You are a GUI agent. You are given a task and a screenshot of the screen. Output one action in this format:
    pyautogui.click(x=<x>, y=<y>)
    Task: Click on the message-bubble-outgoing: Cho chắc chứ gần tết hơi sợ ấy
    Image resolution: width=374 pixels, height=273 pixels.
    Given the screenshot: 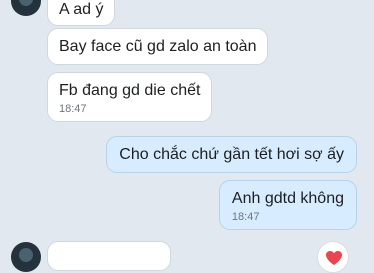 What is the action you would take?
    pyautogui.click(x=231, y=154)
    